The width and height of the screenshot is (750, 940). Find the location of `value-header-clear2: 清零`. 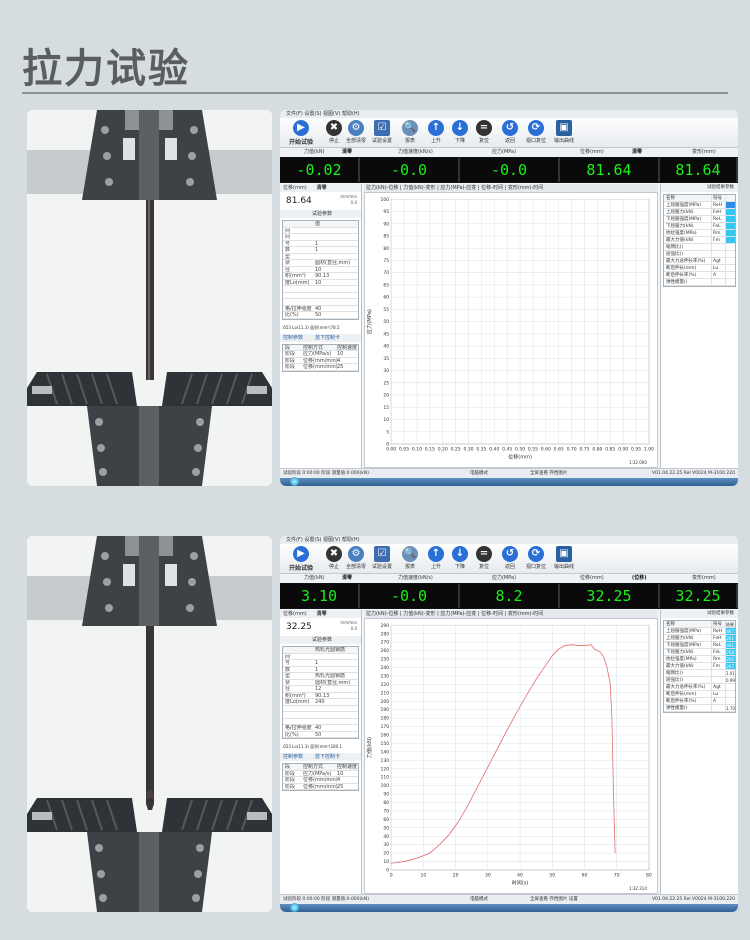

value-header-clear2: 清零 is located at coordinates (637, 152).